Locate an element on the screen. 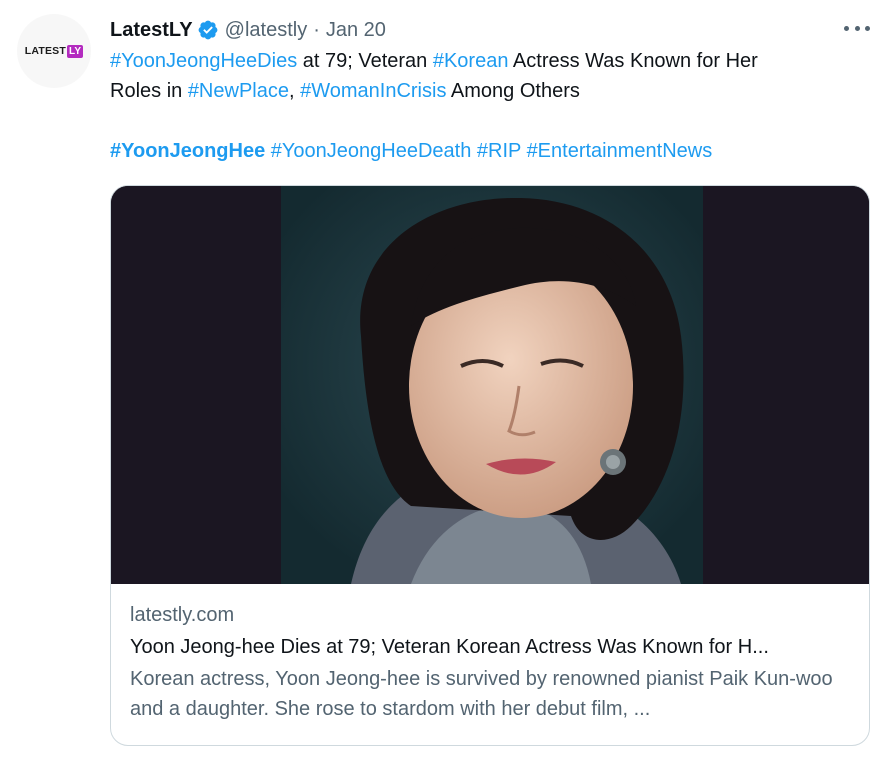 The image size is (892, 763). logo-box: LY is located at coordinates (75, 51).